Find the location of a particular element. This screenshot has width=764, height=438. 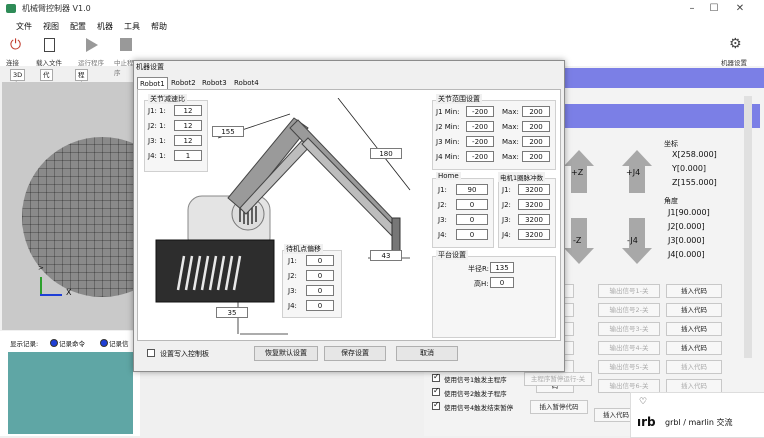

app-icon is located at coordinates (11, 8).